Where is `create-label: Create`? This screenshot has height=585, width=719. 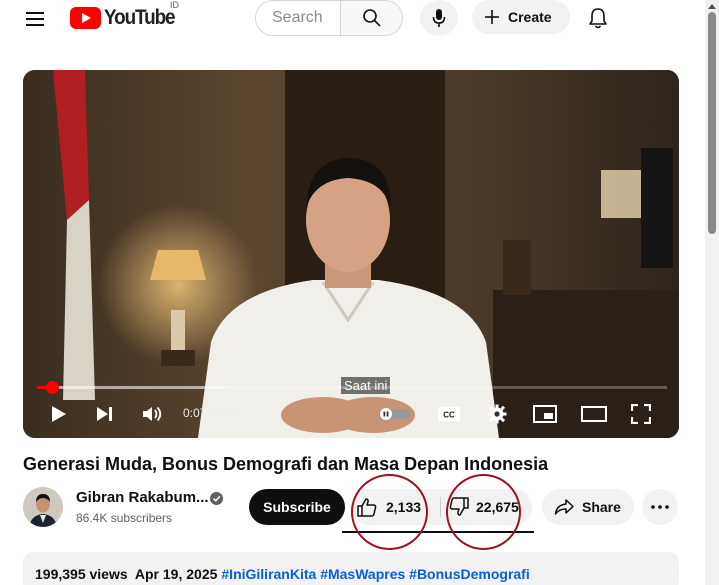
create-label: Create is located at coordinates (530, 17).